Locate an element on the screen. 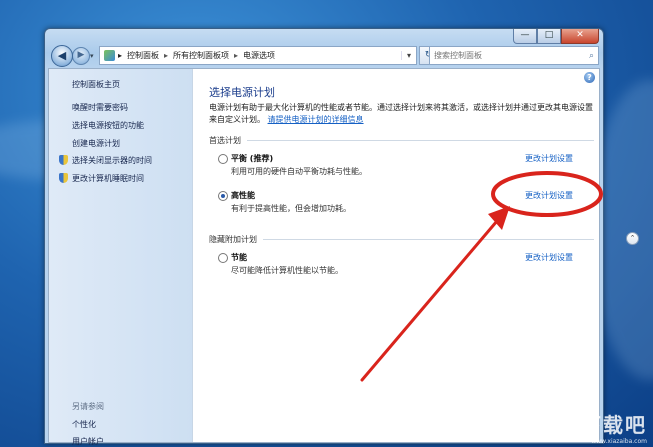  plan-description: 尽可能降低计算机性能以节能。 is located at coordinates (287, 270).